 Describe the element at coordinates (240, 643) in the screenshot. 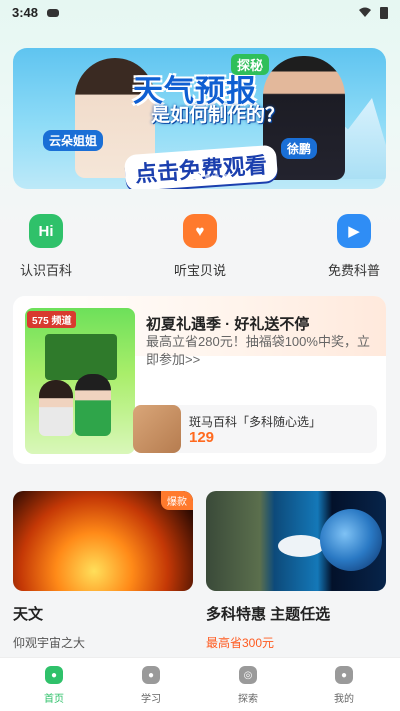

I see `card-subtitle: 最高省300元` at that location.